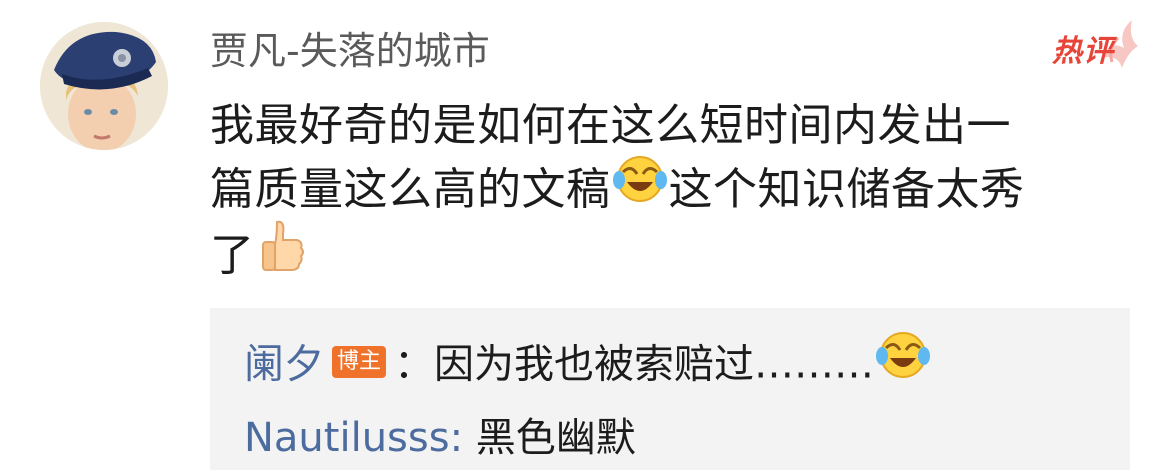 Image resolution: width=1170 pixels, height=470 pixels. What do you see at coordinates (350, 51) in the screenshot?
I see `comment-author-name: 贾凡-失落的城市` at bounding box center [350, 51].